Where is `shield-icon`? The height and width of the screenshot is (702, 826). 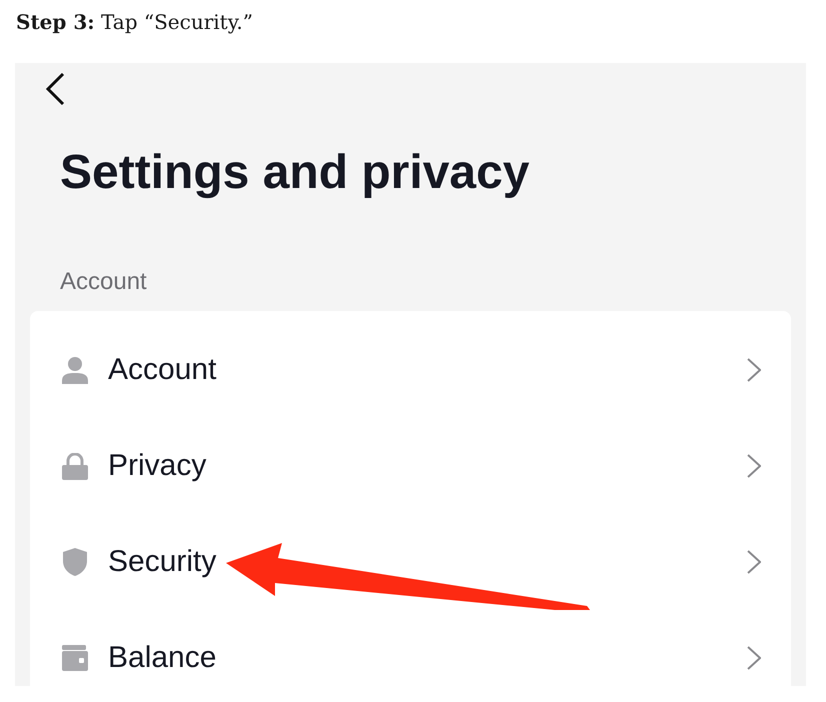
shield-icon is located at coordinates (75, 562).